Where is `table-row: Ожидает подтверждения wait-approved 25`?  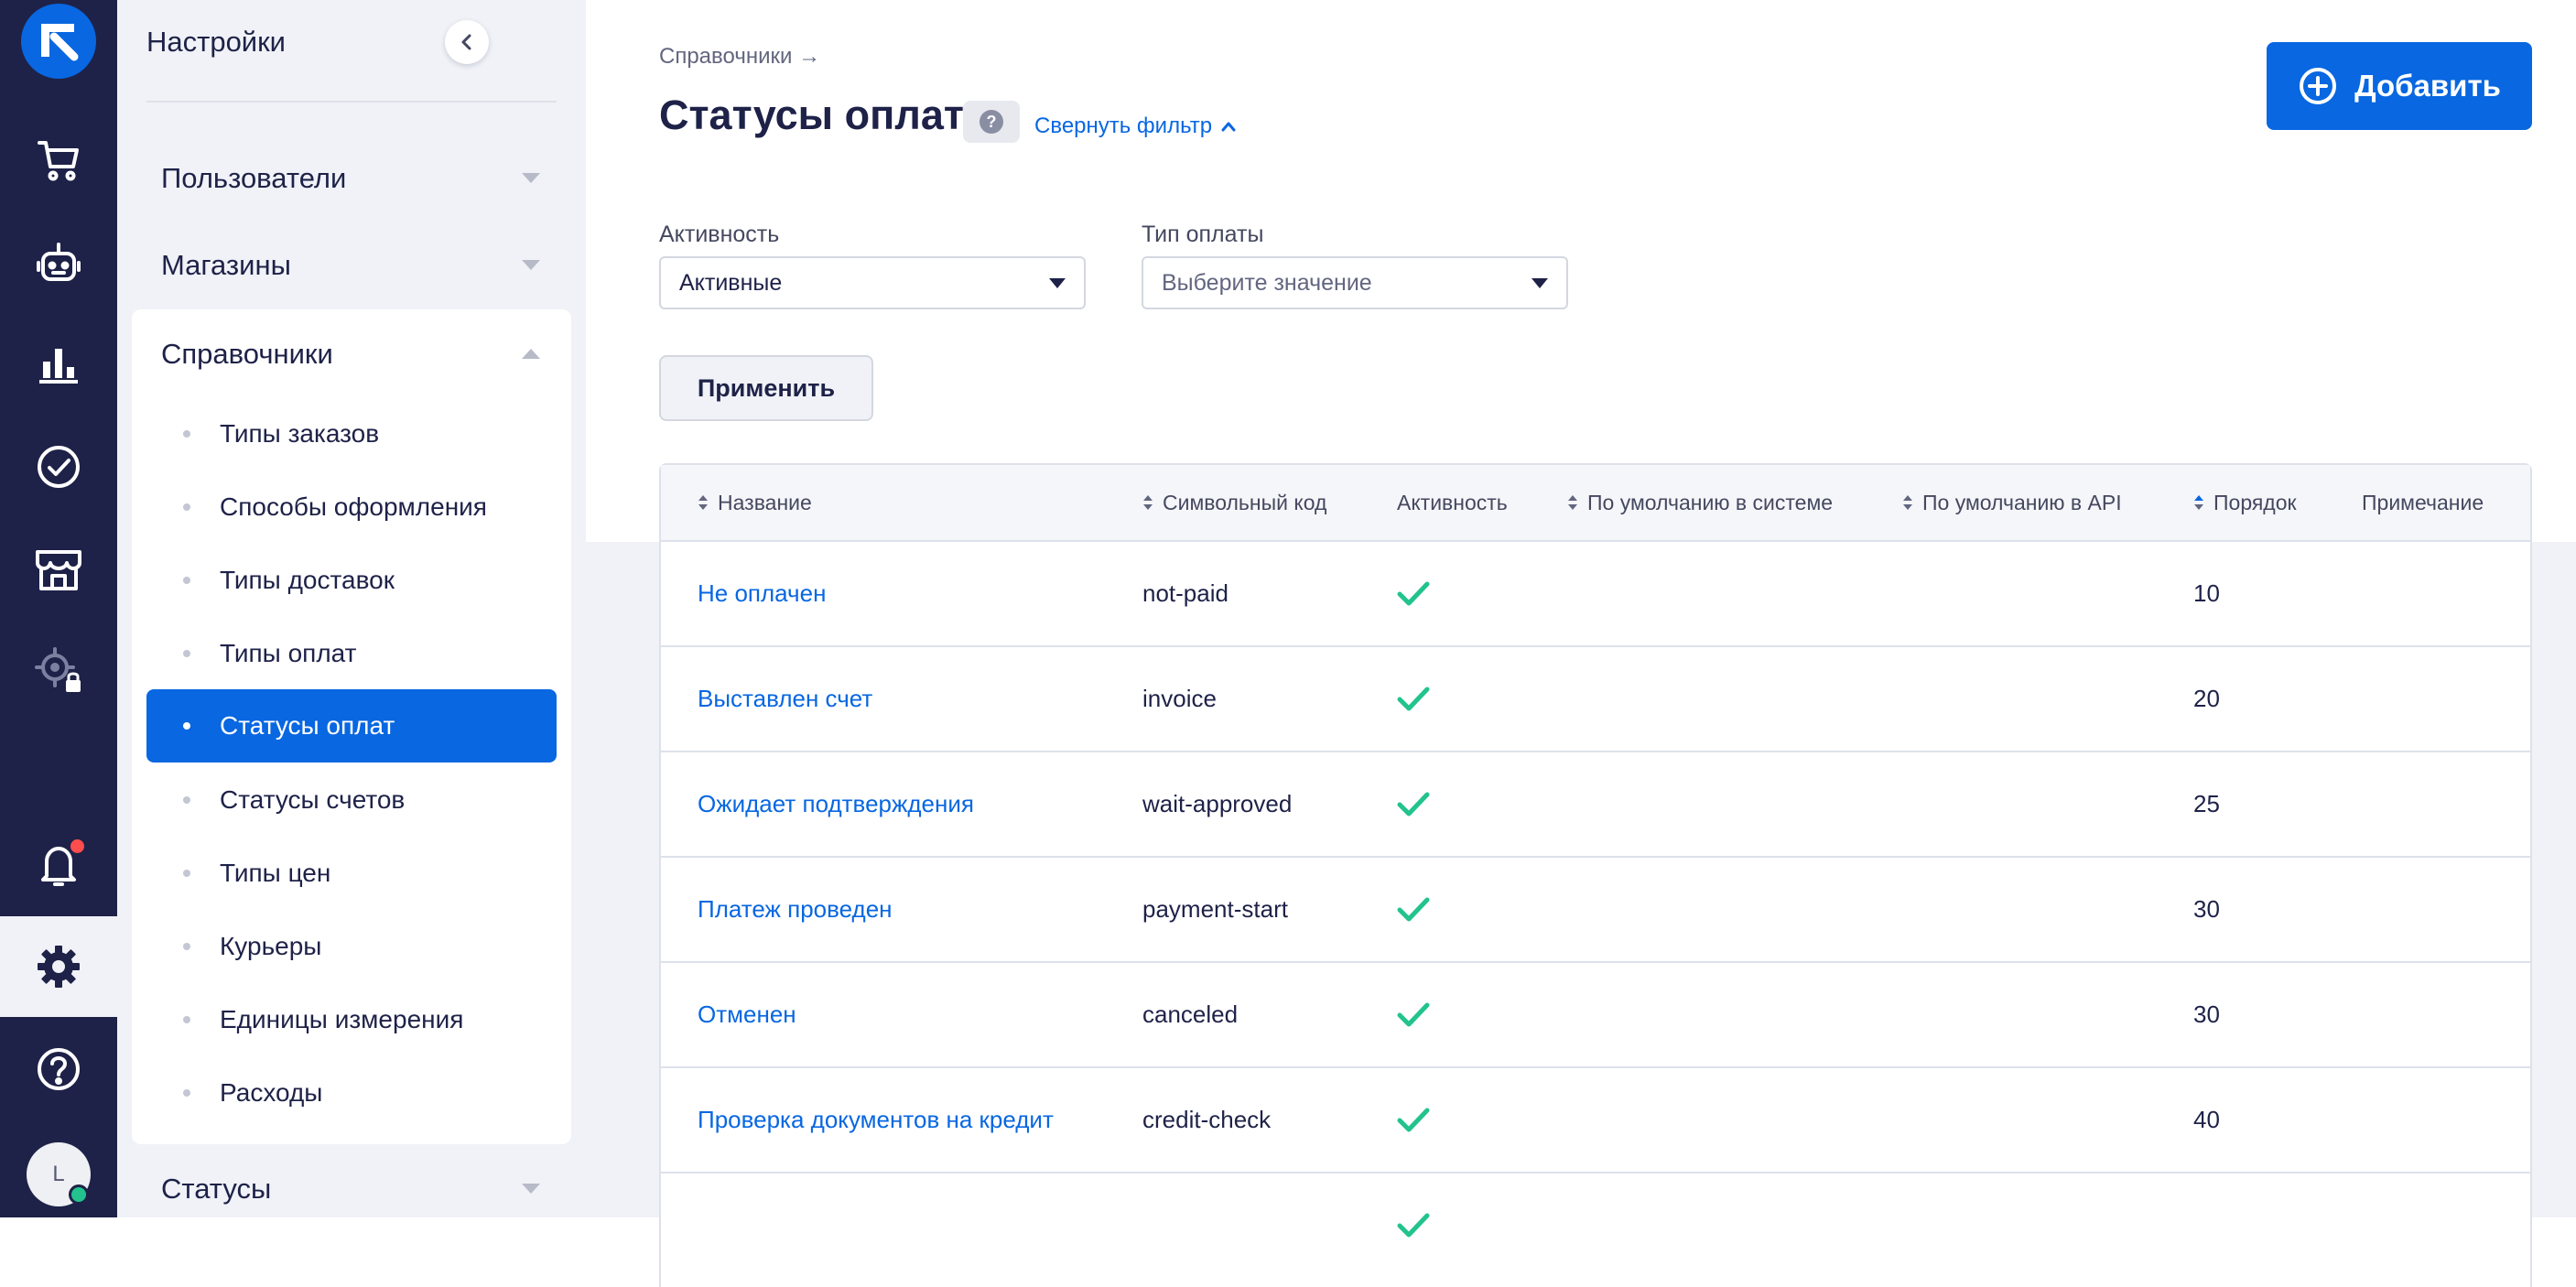 table-row: Ожидает подтверждения wait-approved 25 is located at coordinates (1596, 805).